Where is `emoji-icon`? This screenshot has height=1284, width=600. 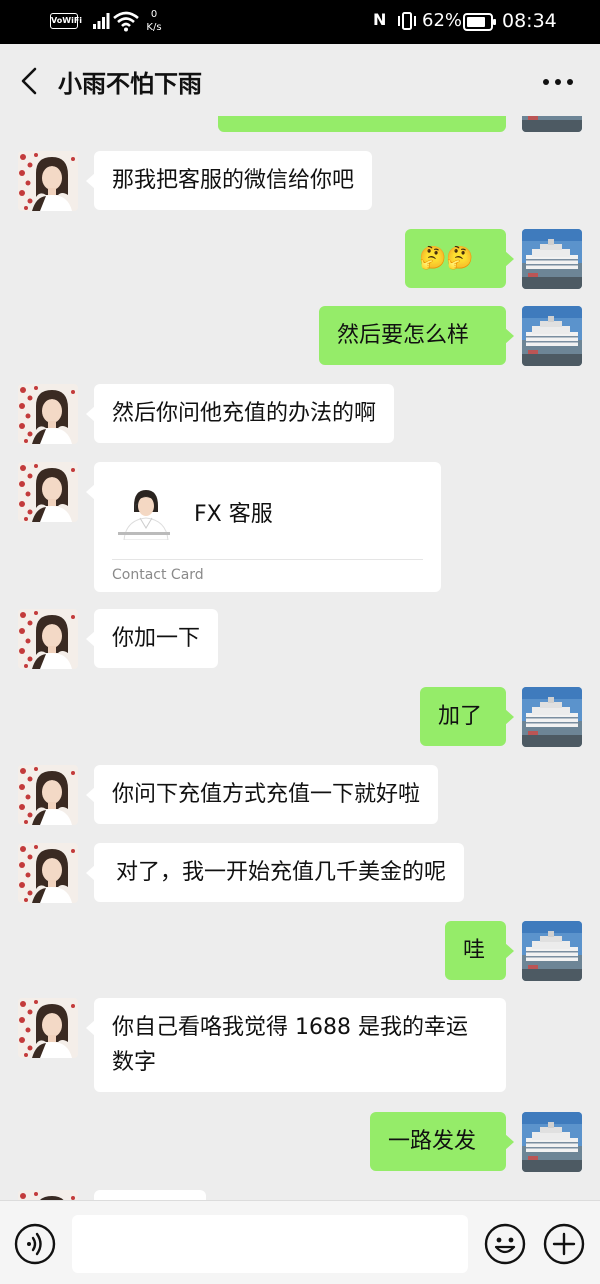 emoji-icon is located at coordinates (505, 1244).